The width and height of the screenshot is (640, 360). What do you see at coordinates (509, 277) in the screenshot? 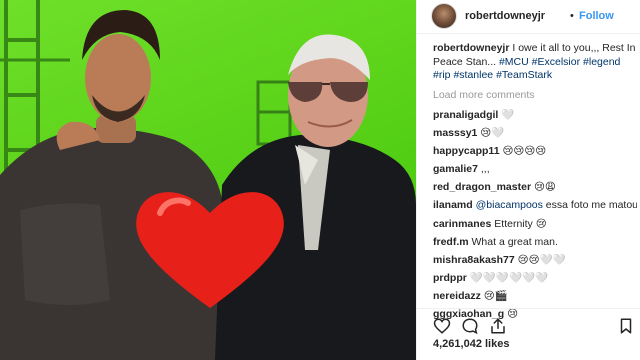
I see `comment-text: 🤍🤍🤍🤍🤍🤍` at bounding box center [509, 277].